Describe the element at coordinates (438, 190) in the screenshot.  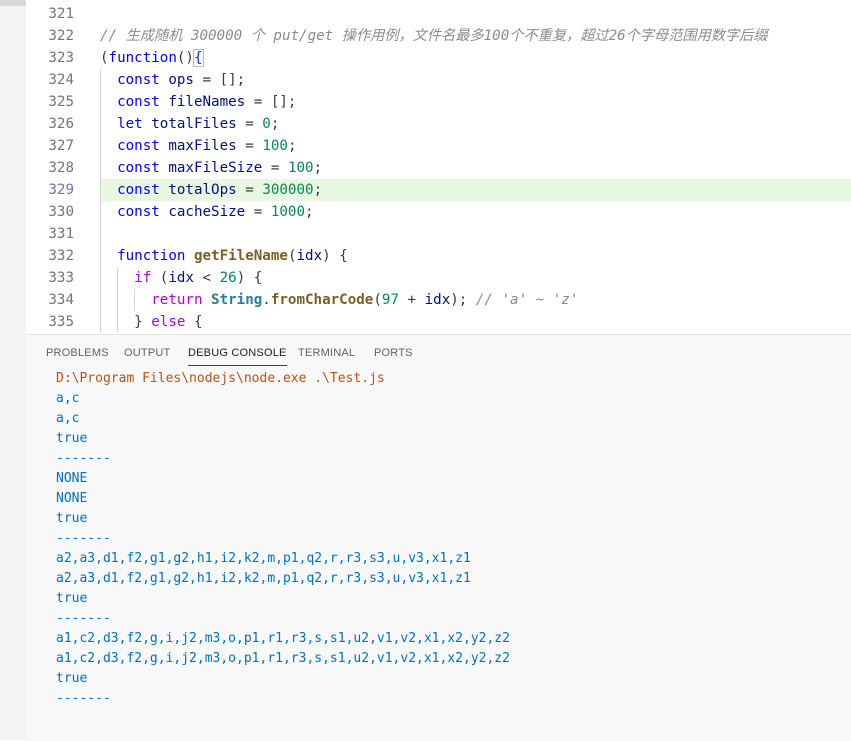
I see `code-line: 329 const totalOps = 300000;` at that location.